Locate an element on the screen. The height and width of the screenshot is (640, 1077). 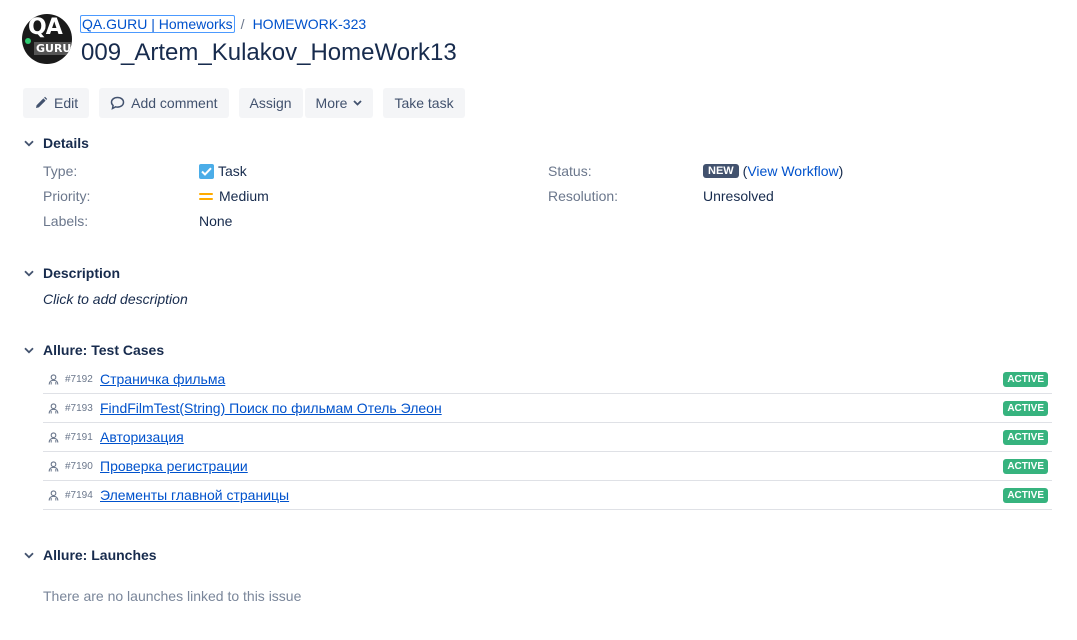
test-case-id: #7191 is located at coordinates (79, 437).